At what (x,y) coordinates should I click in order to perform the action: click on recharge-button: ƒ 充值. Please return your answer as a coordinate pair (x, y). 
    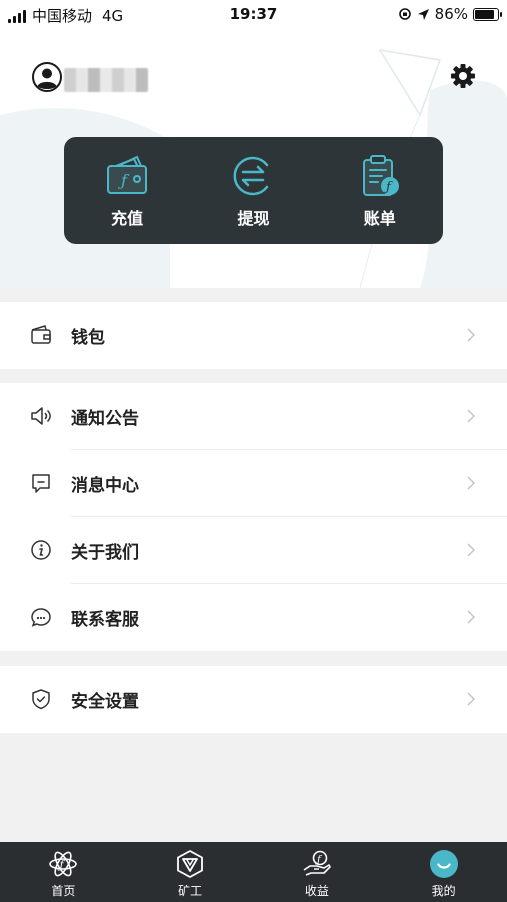
    Looking at the image, I should click on (127, 191).